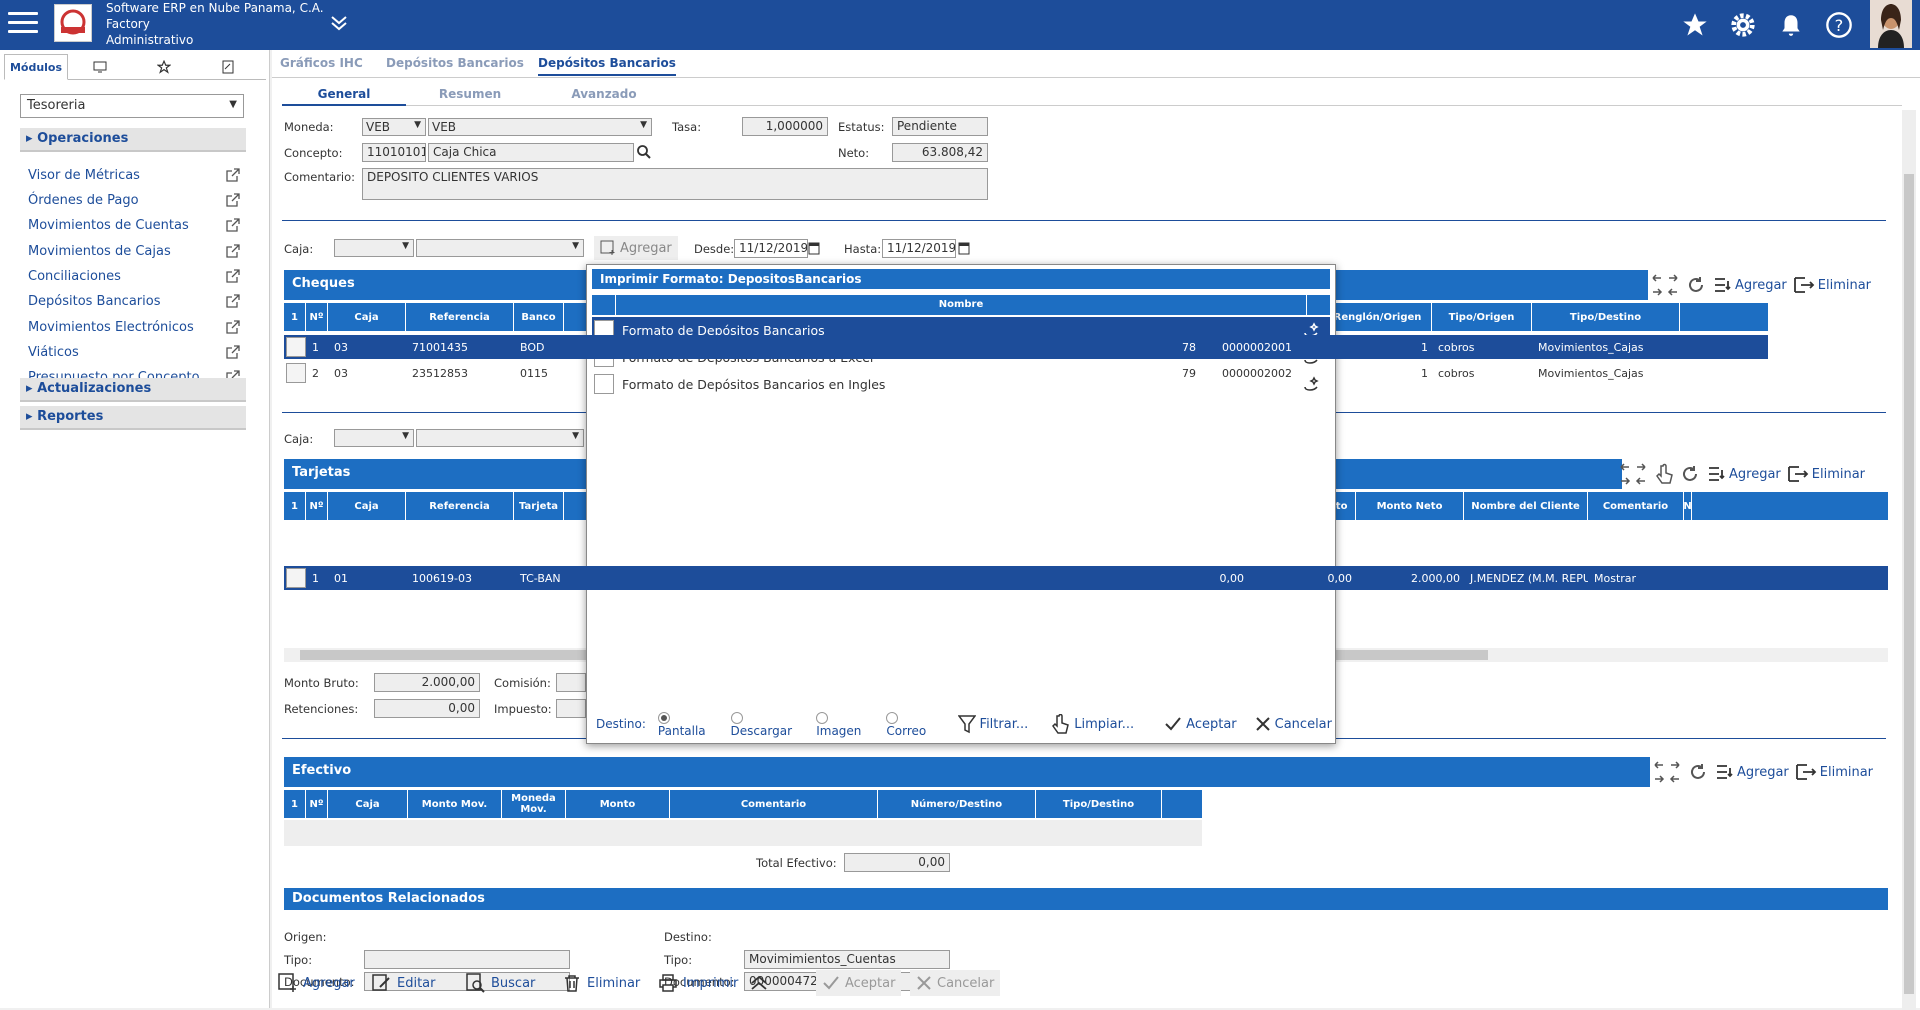  Describe the element at coordinates (1526, 506) in the screenshot. I see `column-header: Nombre del Cliente` at that location.